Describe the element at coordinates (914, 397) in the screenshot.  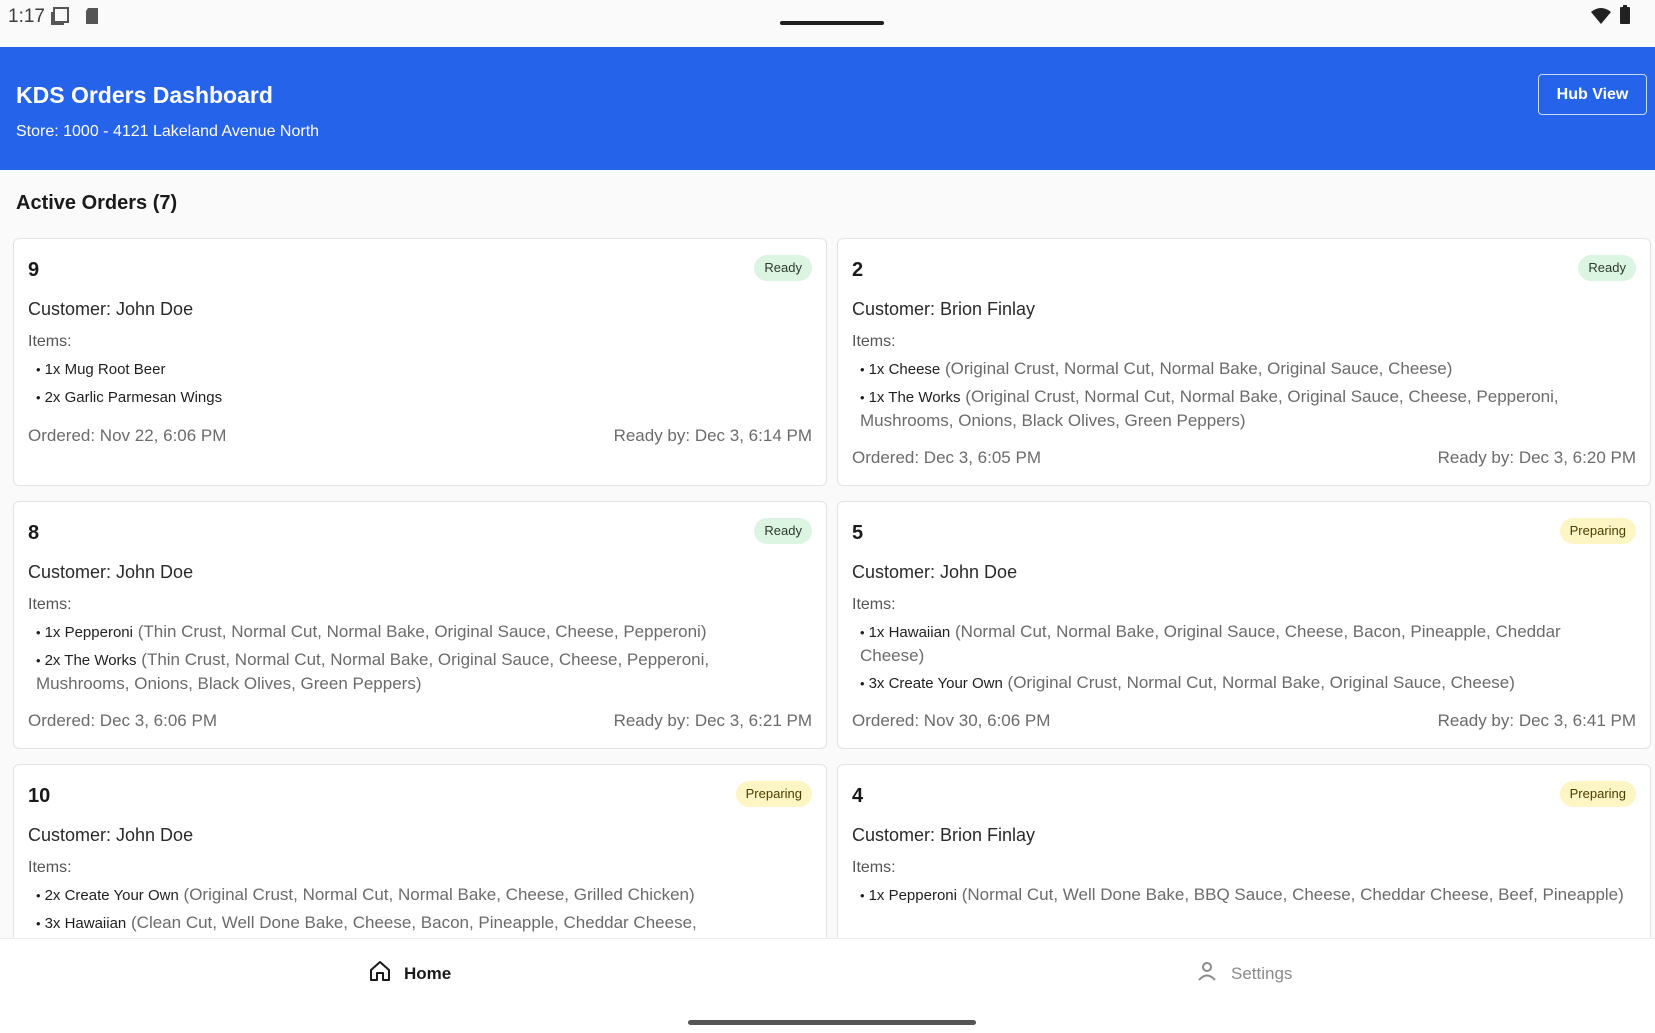
I see `item-name: 1x The Works` at that location.